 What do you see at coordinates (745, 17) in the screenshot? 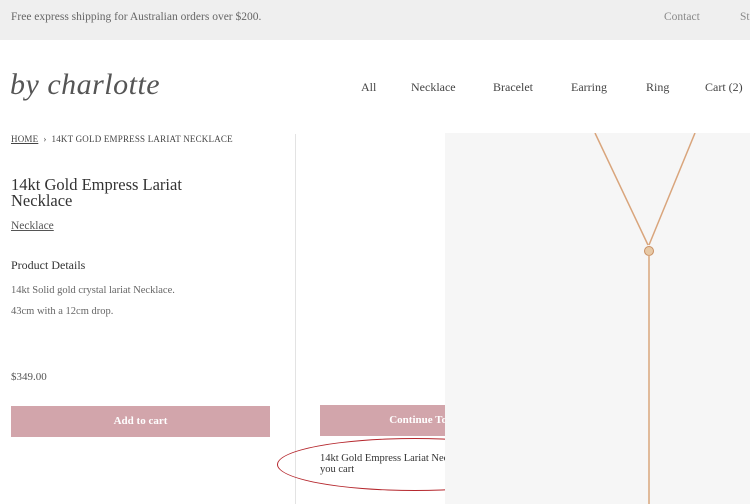
I see `topbar-link-cut-off: St` at bounding box center [745, 17].